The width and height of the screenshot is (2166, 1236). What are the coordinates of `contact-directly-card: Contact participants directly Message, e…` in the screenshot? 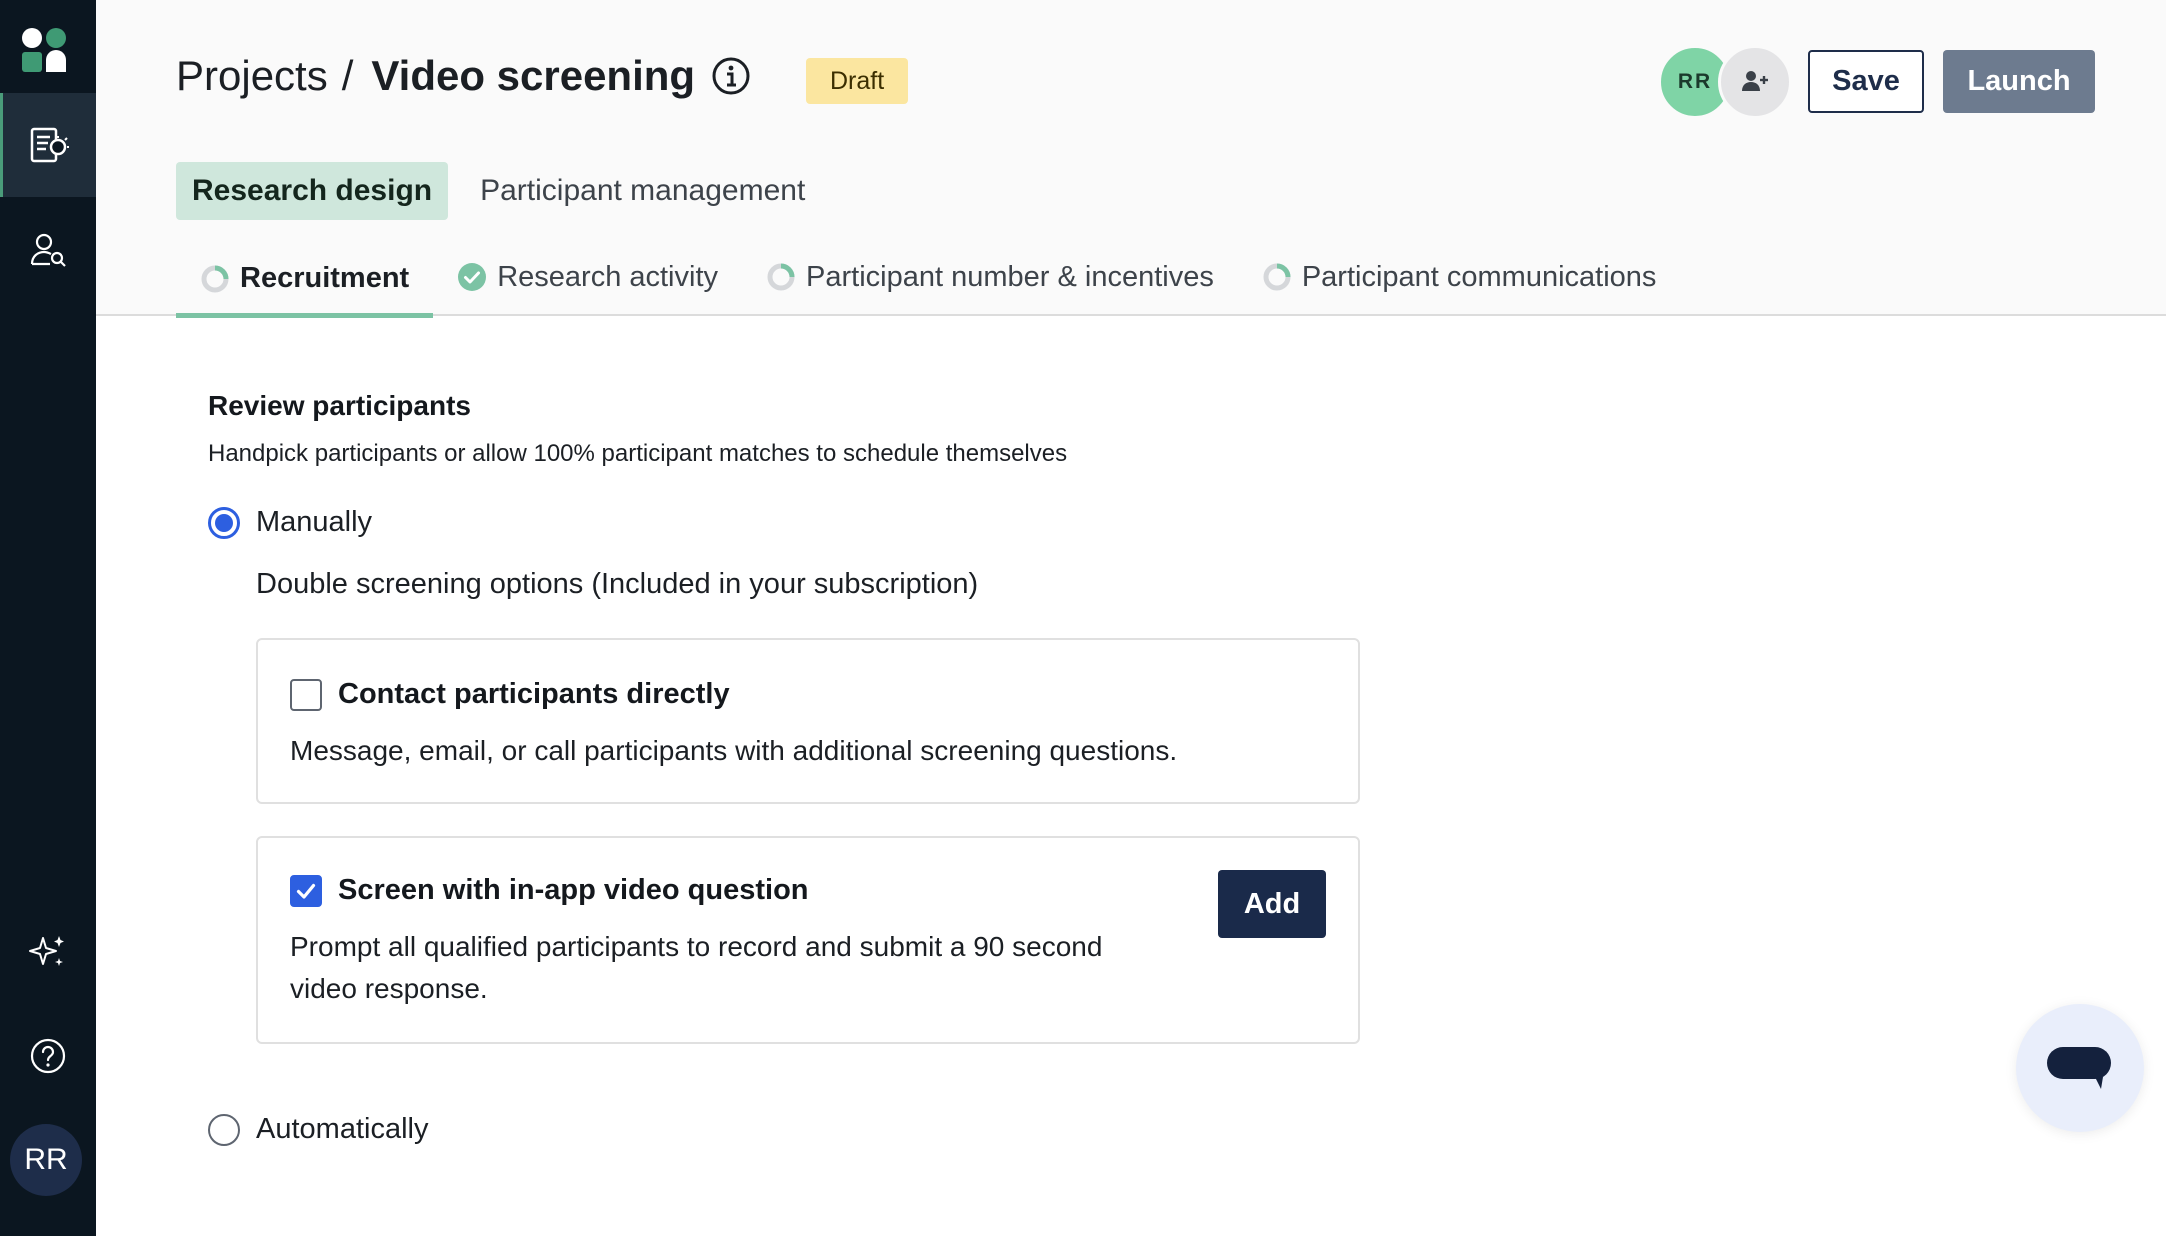 It's located at (808, 721).